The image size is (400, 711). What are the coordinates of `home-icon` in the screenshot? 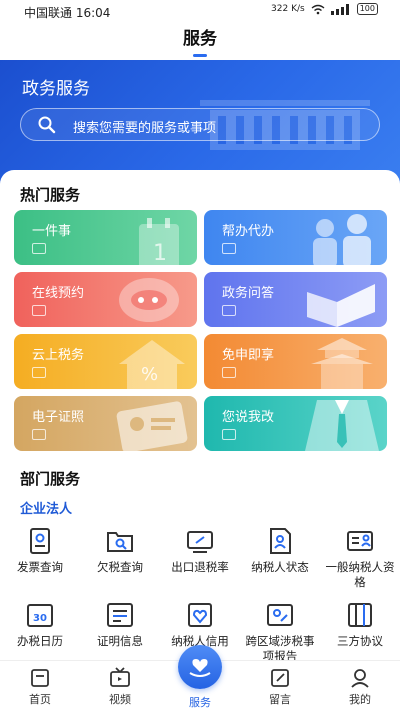 It's located at (40, 678).